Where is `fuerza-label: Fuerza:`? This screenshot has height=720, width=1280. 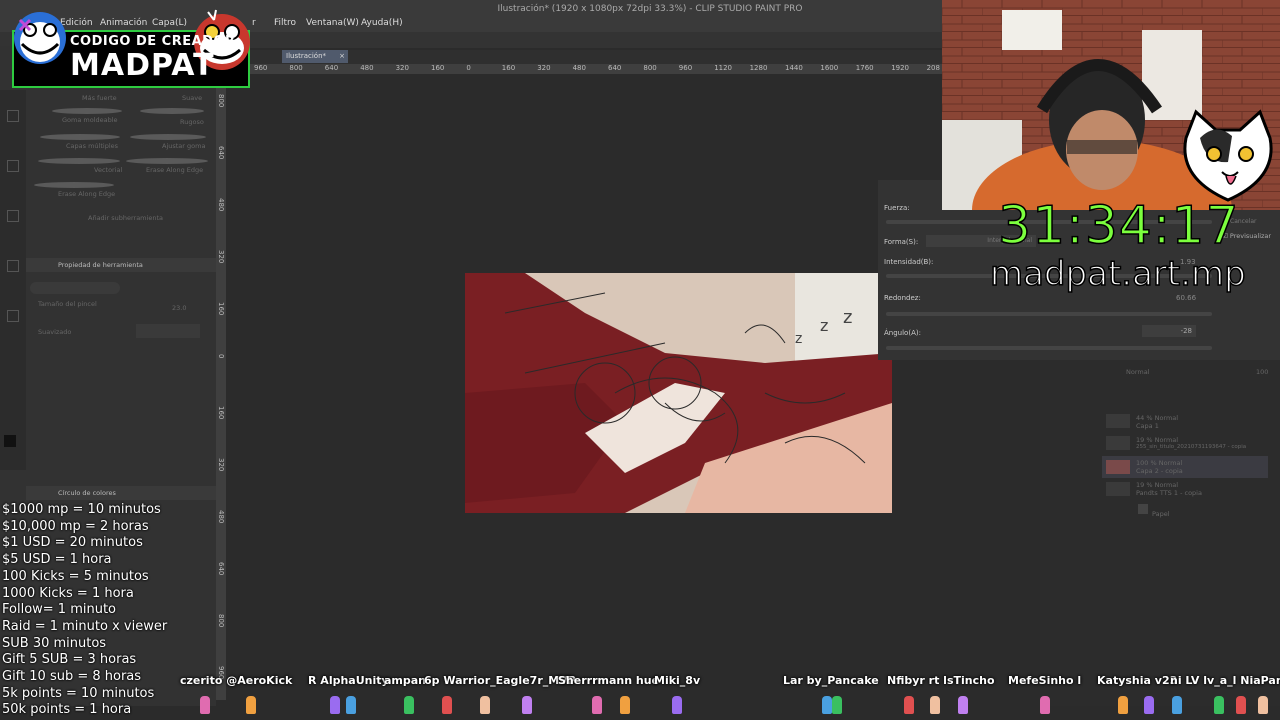
fuerza-label: Fuerza: is located at coordinates (897, 208).